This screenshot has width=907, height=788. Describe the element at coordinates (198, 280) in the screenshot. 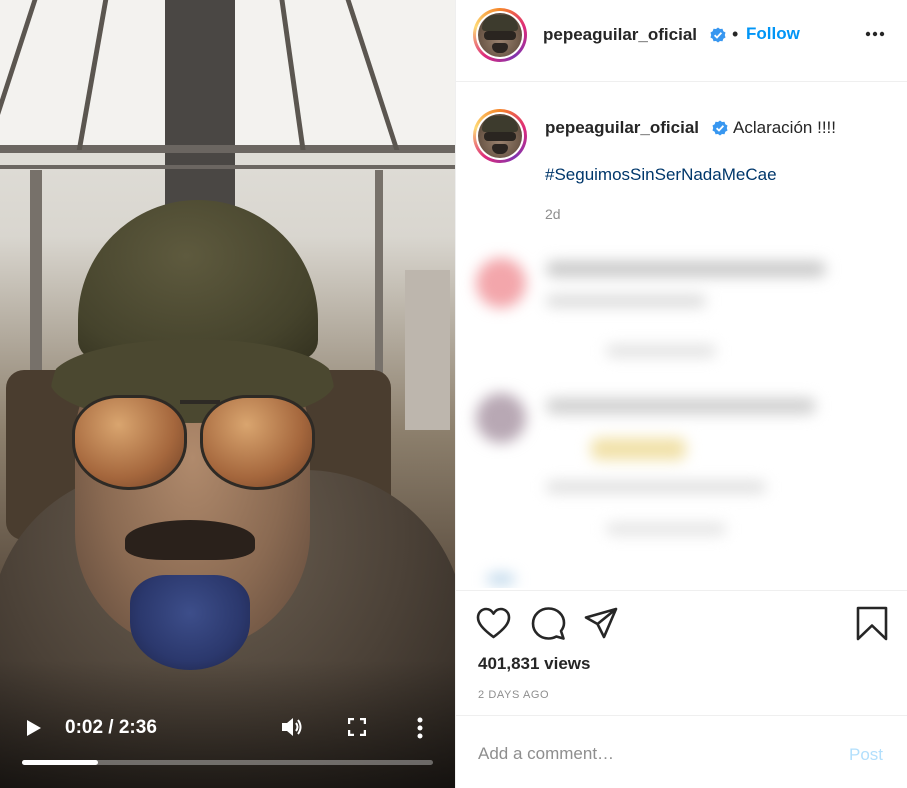

I see `video-person-cap` at that location.